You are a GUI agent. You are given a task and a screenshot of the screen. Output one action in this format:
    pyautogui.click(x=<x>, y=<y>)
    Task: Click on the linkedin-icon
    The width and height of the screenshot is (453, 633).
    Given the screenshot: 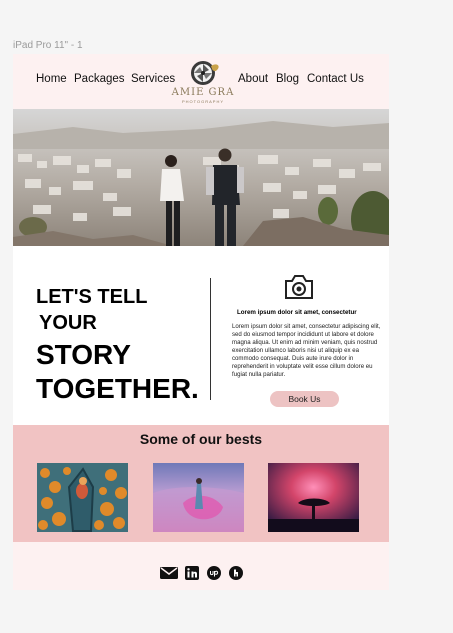 What is the action you would take?
    pyautogui.click(x=192, y=573)
    